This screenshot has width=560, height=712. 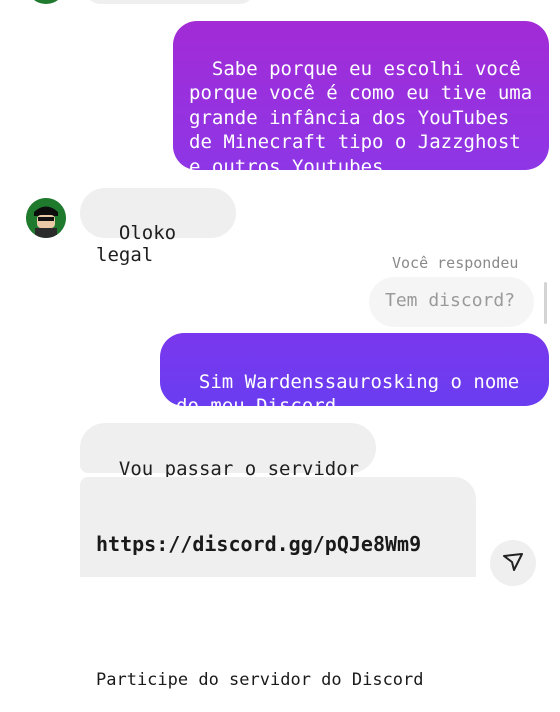 I want to click on avatar-image, so click(x=46, y=218).